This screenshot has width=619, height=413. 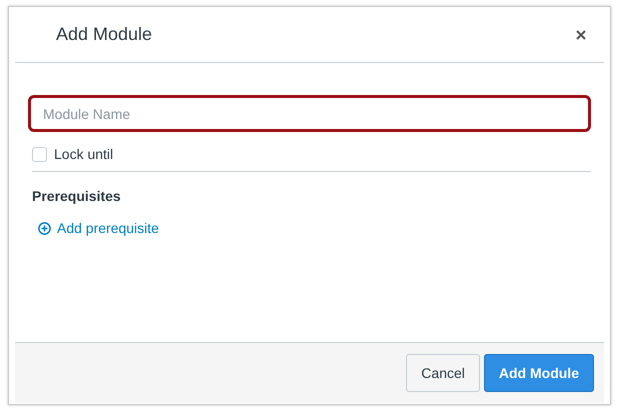 I want to click on close-icon, so click(x=581, y=35).